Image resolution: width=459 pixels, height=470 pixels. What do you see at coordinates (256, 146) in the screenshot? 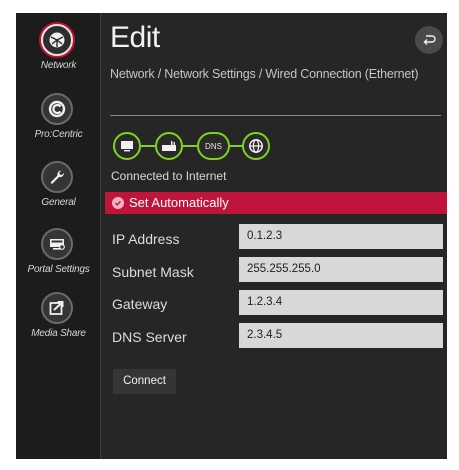
I see `globe-icon` at bounding box center [256, 146].